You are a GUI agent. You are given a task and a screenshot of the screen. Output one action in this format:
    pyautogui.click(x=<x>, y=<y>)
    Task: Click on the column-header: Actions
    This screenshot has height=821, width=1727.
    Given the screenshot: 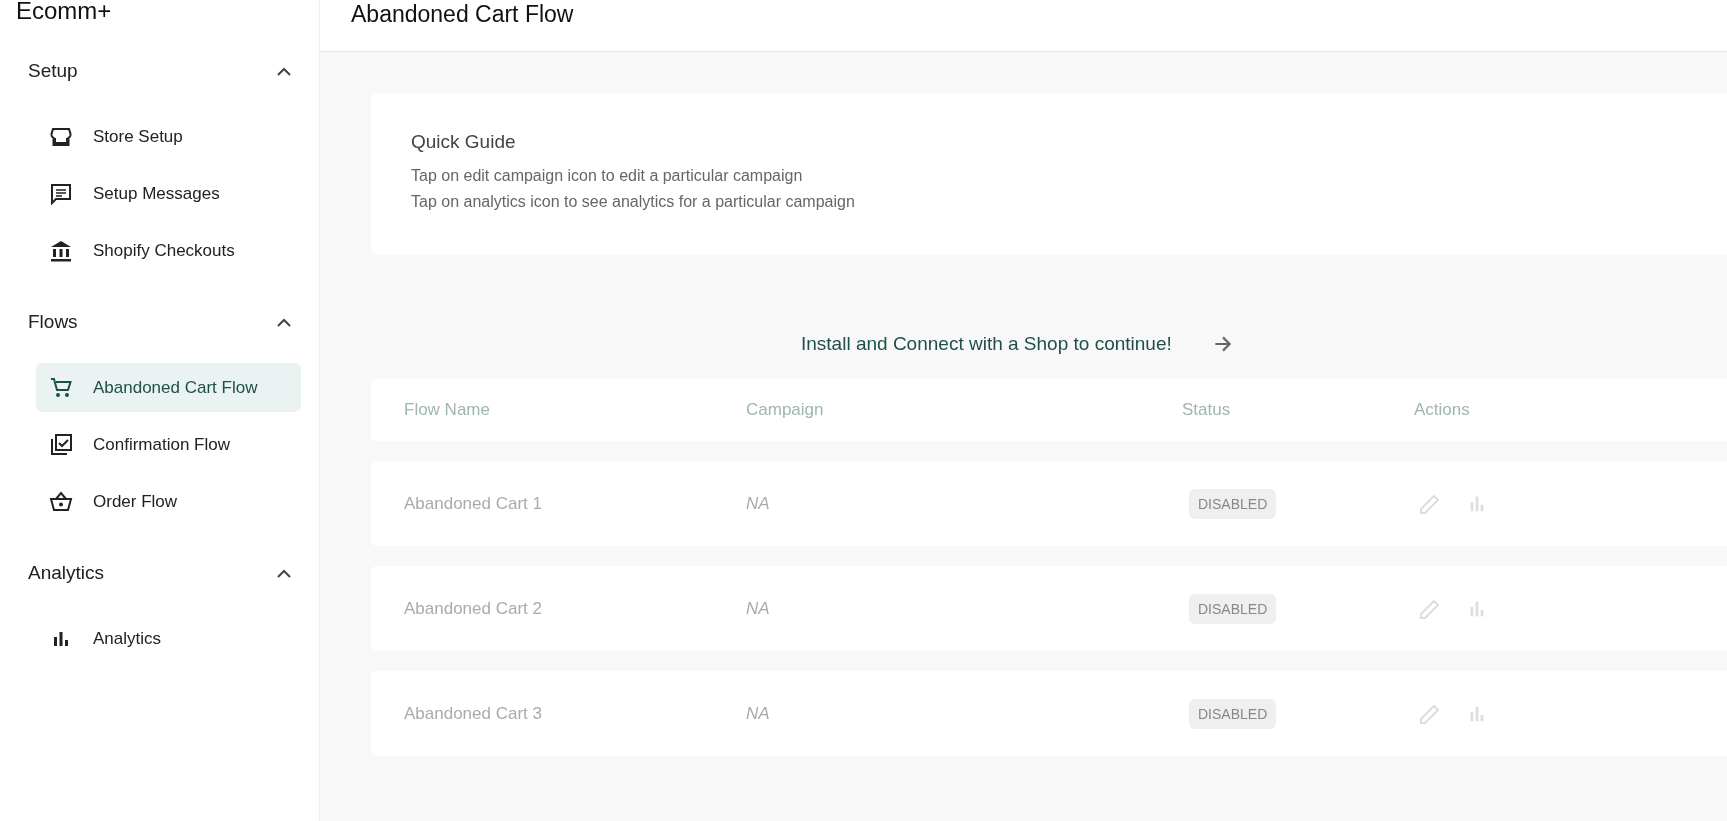 What is the action you would take?
    pyautogui.click(x=1442, y=410)
    